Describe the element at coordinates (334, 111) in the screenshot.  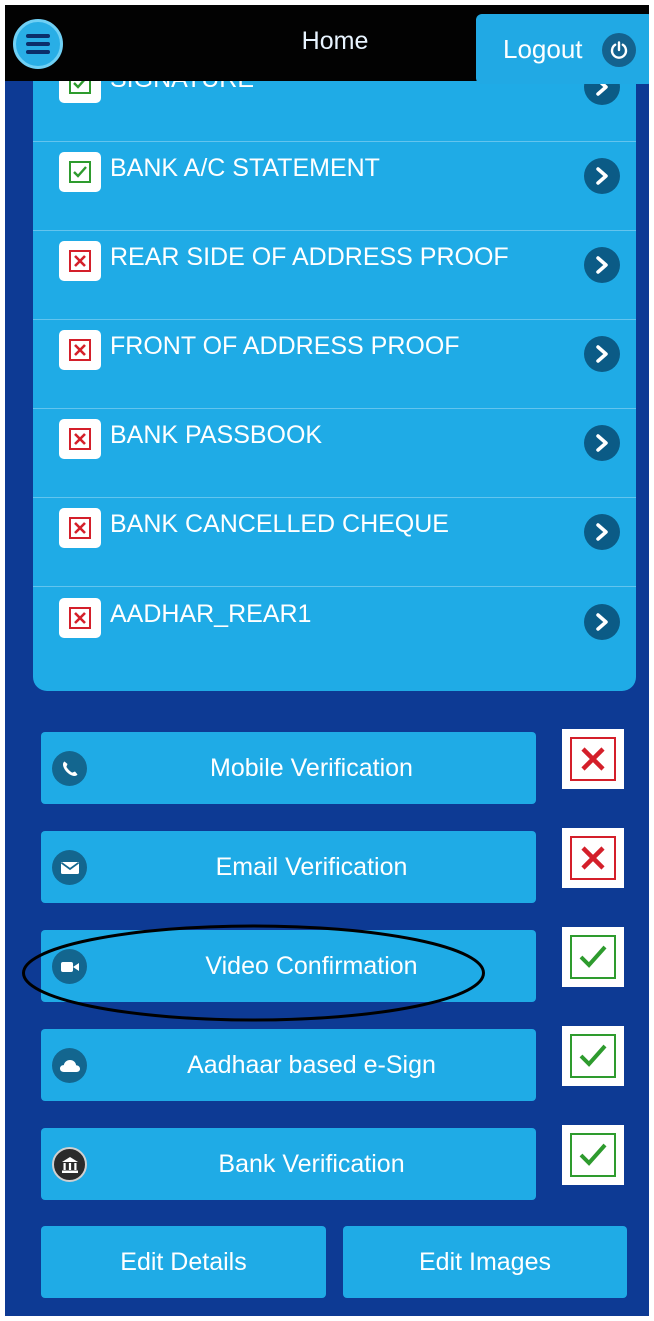
I see `document-row-signature: SIGNATURE` at that location.